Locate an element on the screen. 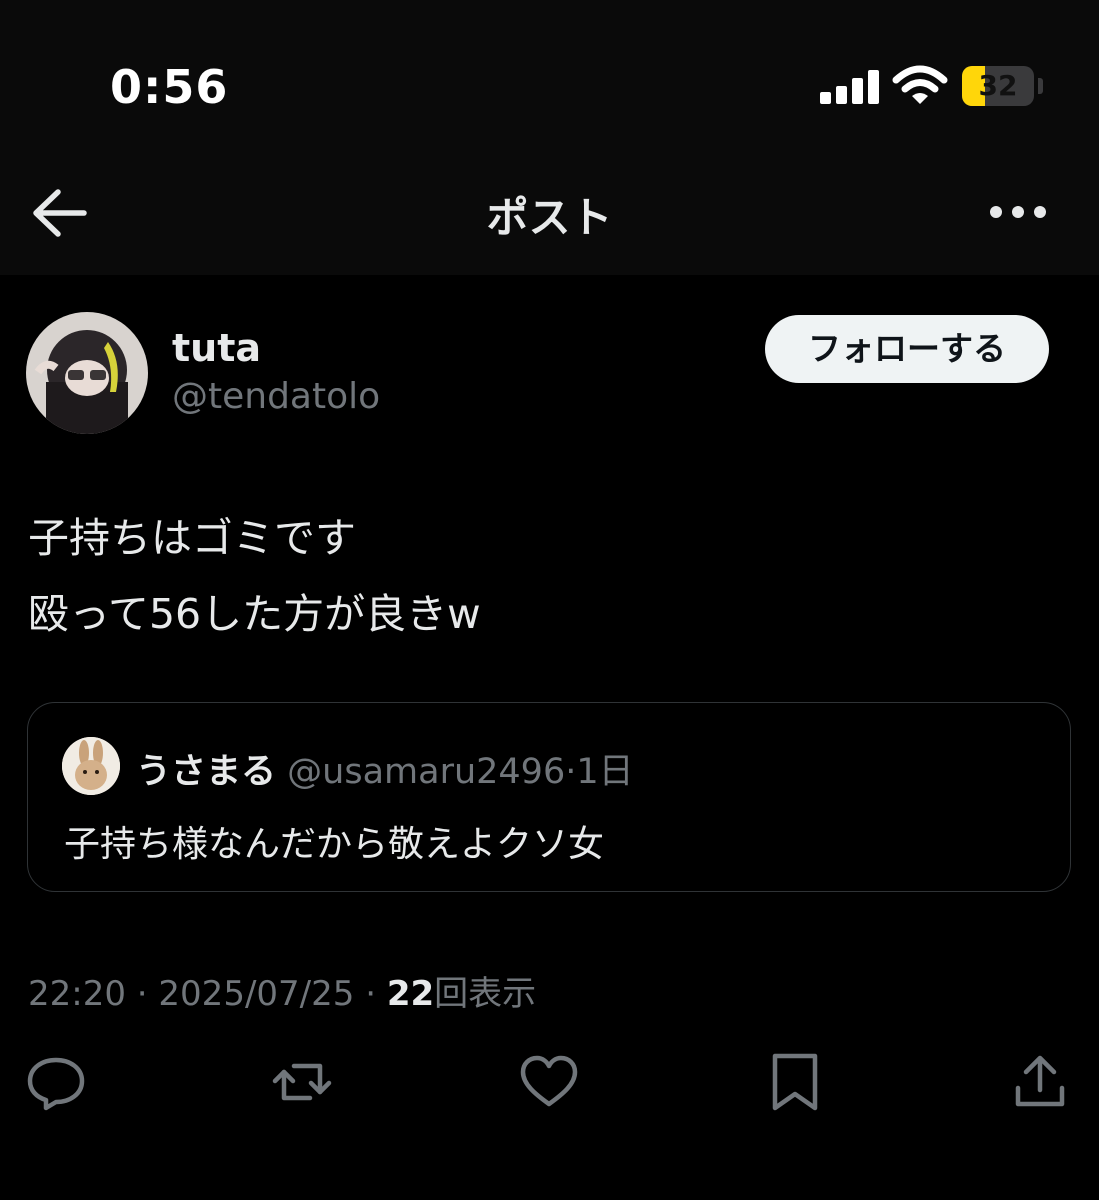 The width and height of the screenshot is (1099, 1200). post-line: 子持ちはゴミです is located at coordinates (192, 538).